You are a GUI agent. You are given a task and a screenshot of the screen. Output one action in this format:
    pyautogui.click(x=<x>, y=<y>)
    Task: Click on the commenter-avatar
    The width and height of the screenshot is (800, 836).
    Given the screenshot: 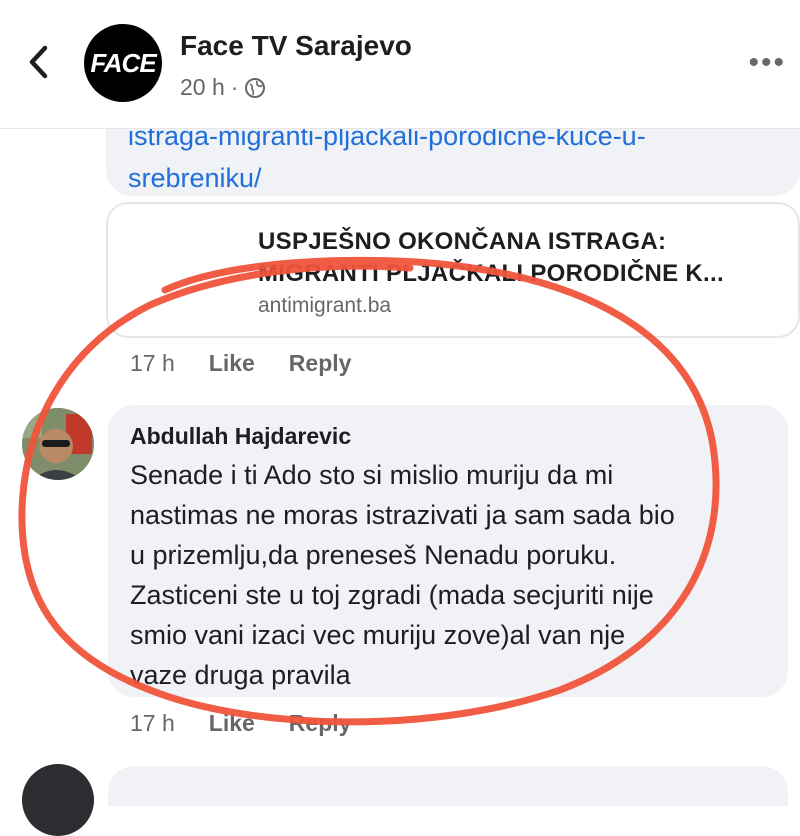 What is the action you would take?
    pyautogui.click(x=58, y=444)
    